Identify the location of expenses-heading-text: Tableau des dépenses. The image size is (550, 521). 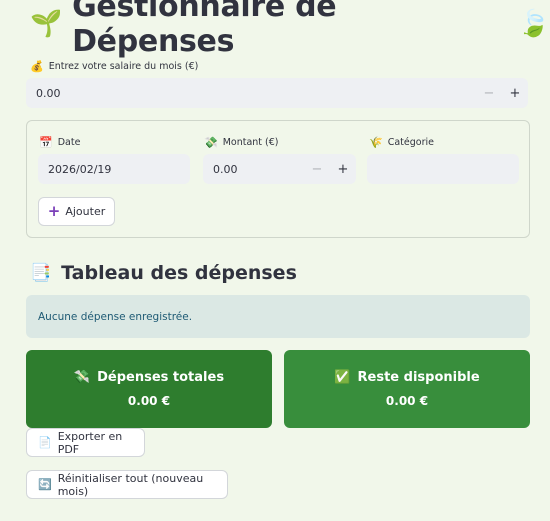
(179, 273).